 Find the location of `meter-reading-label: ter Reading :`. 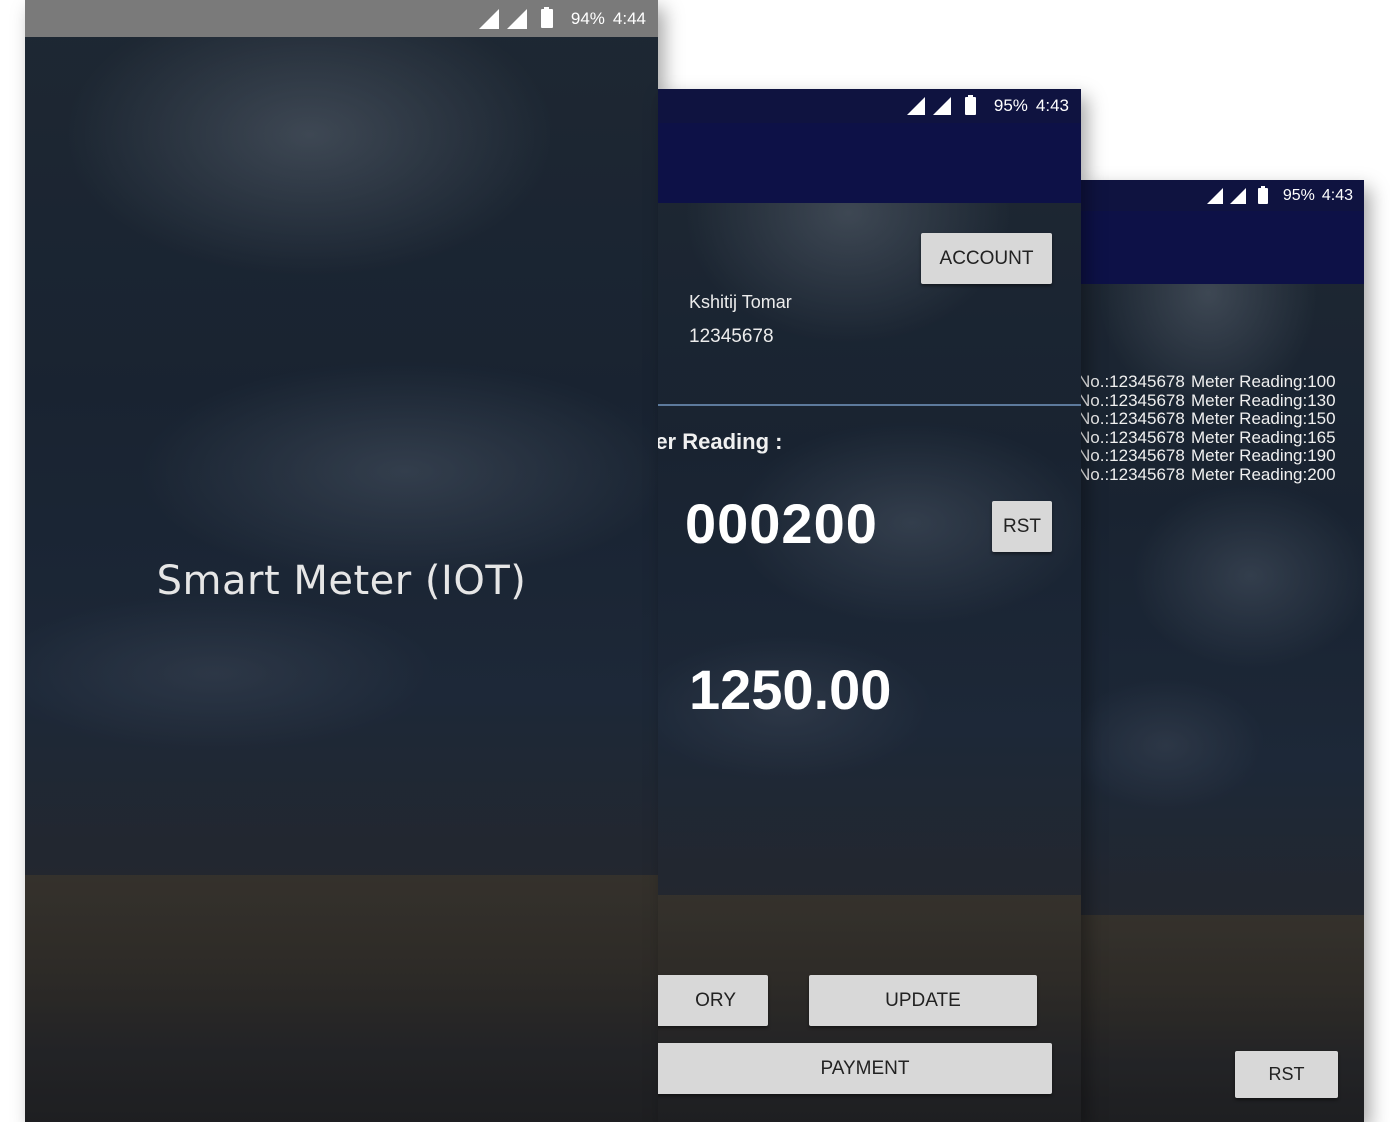

meter-reading-label: ter Reading : is located at coordinates (720, 441).